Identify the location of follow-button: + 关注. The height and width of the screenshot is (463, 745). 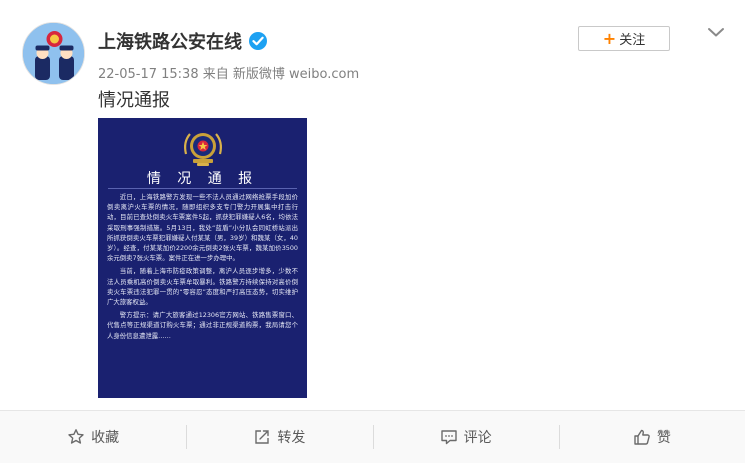
(624, 38).